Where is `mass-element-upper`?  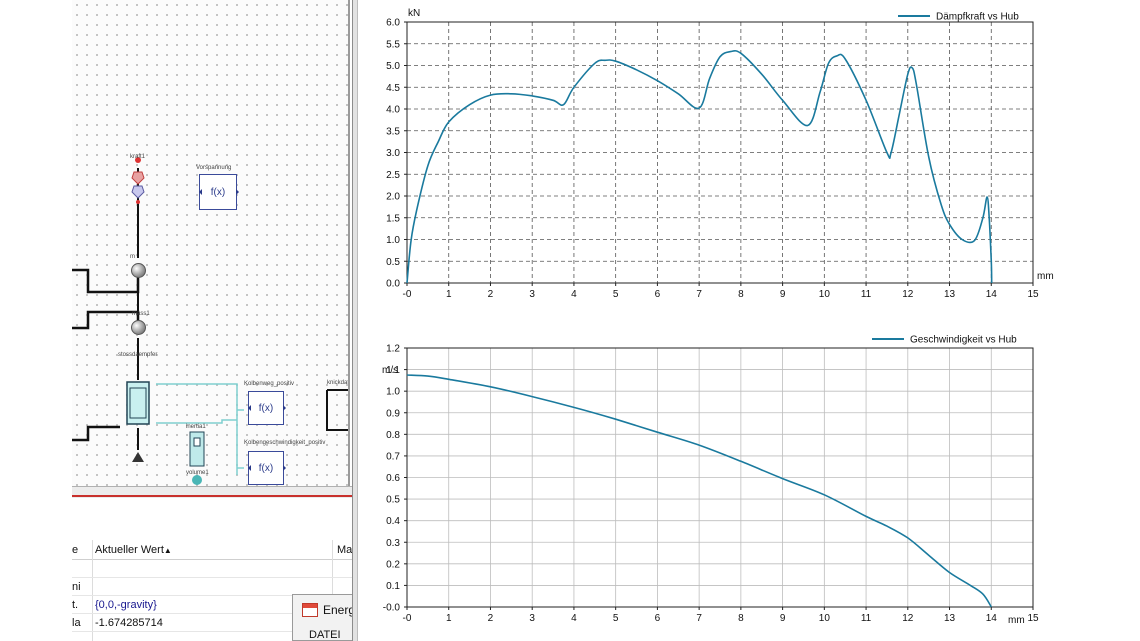
mass-element-upper is located at coordinates (138, 270).